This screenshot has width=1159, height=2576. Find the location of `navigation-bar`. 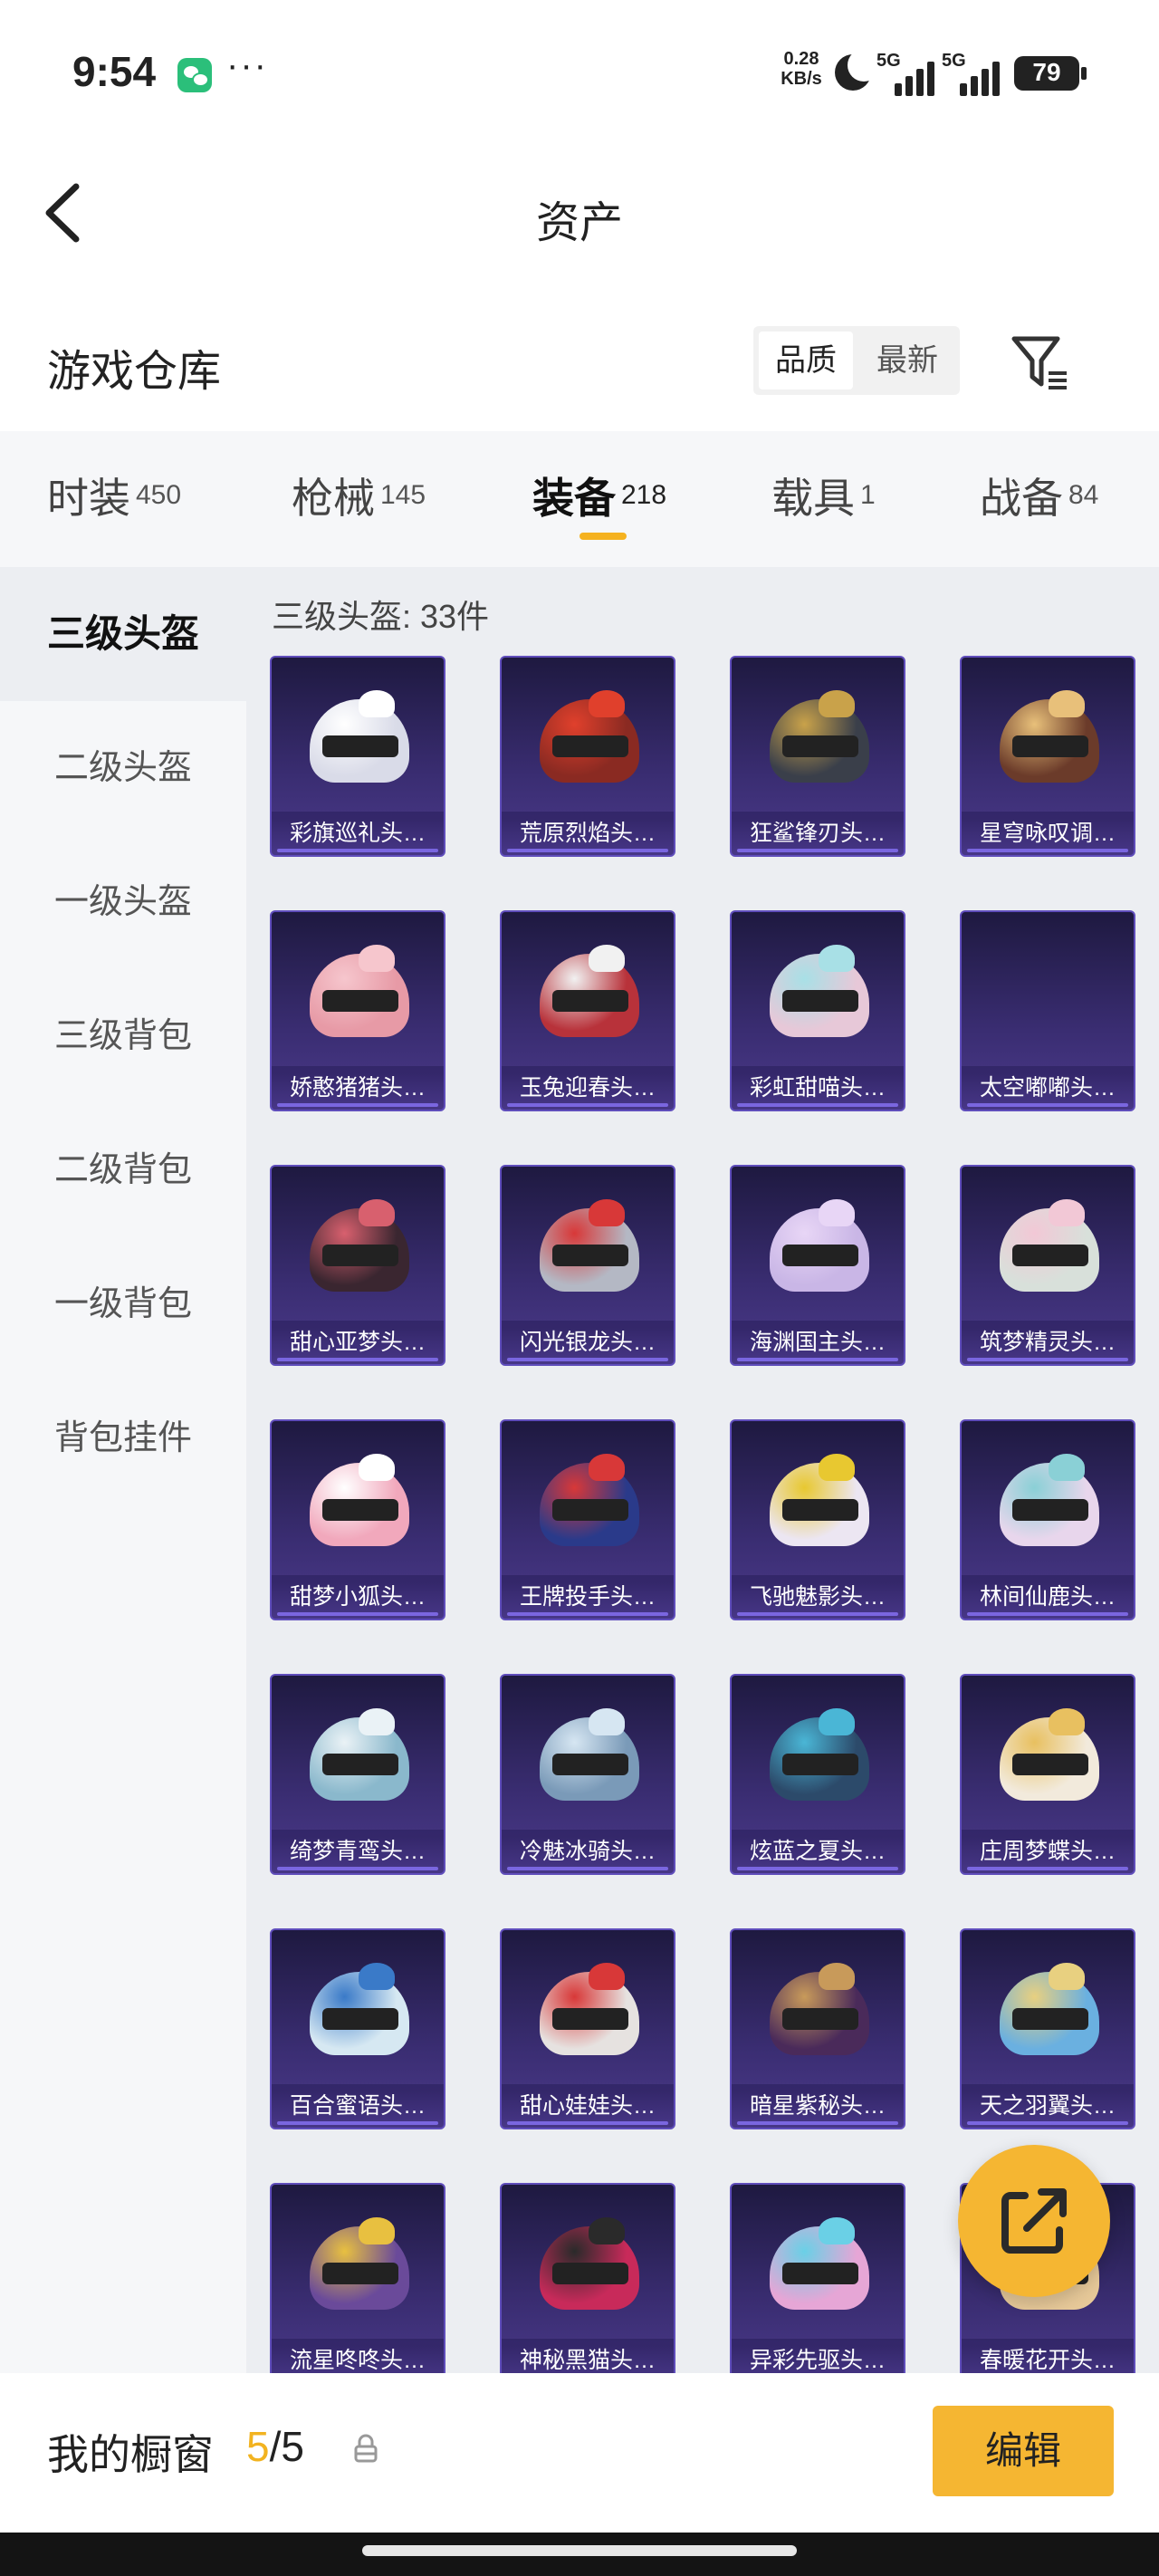

navigation-bar is located at coordinates (579, 2554).